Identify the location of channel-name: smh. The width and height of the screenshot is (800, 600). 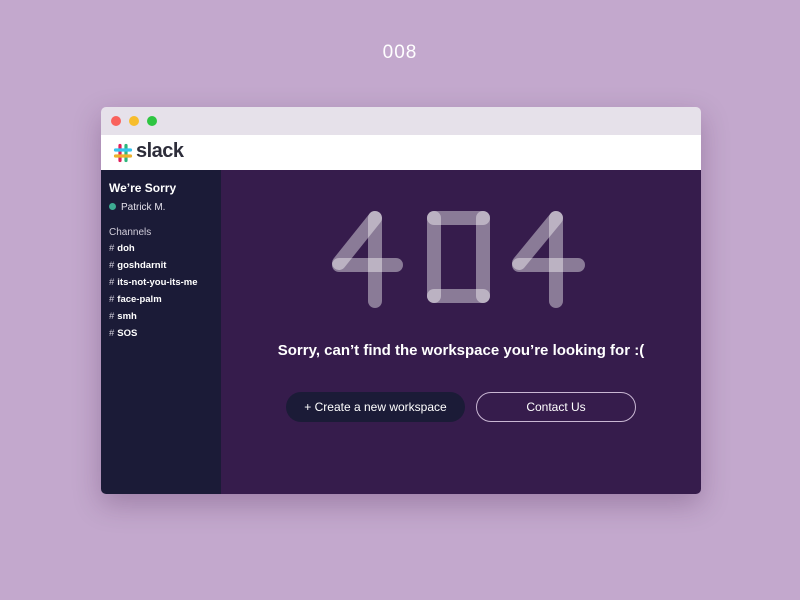
(127, 316).